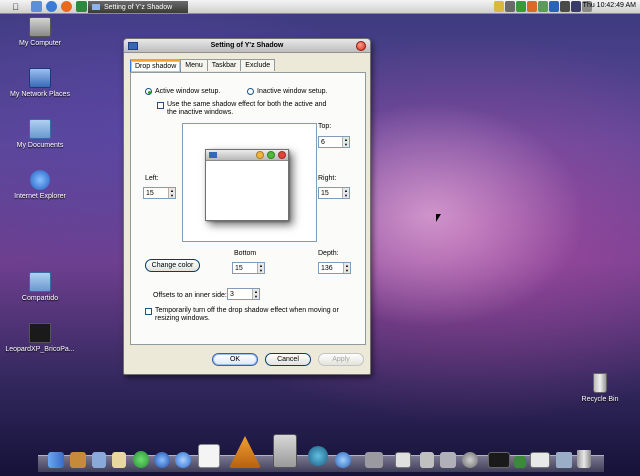  Describe the element at coordinates (327, 268) in the screenshot. I see `depth-value: 136` at that location.